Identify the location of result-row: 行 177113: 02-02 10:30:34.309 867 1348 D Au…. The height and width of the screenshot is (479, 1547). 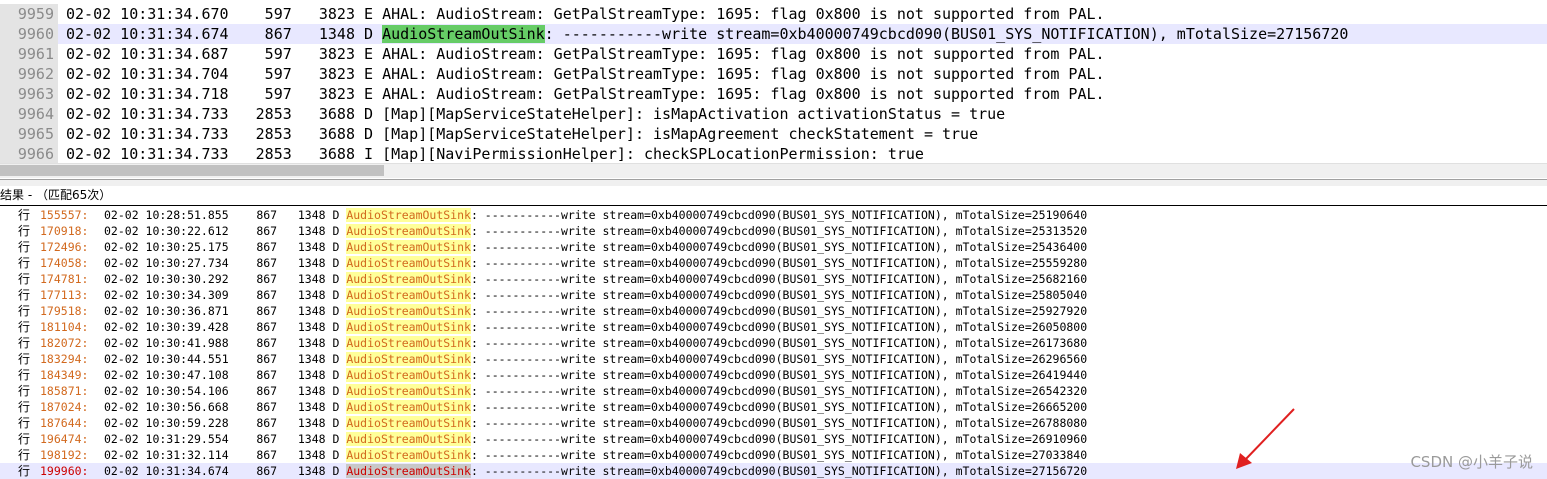
(773, 295).